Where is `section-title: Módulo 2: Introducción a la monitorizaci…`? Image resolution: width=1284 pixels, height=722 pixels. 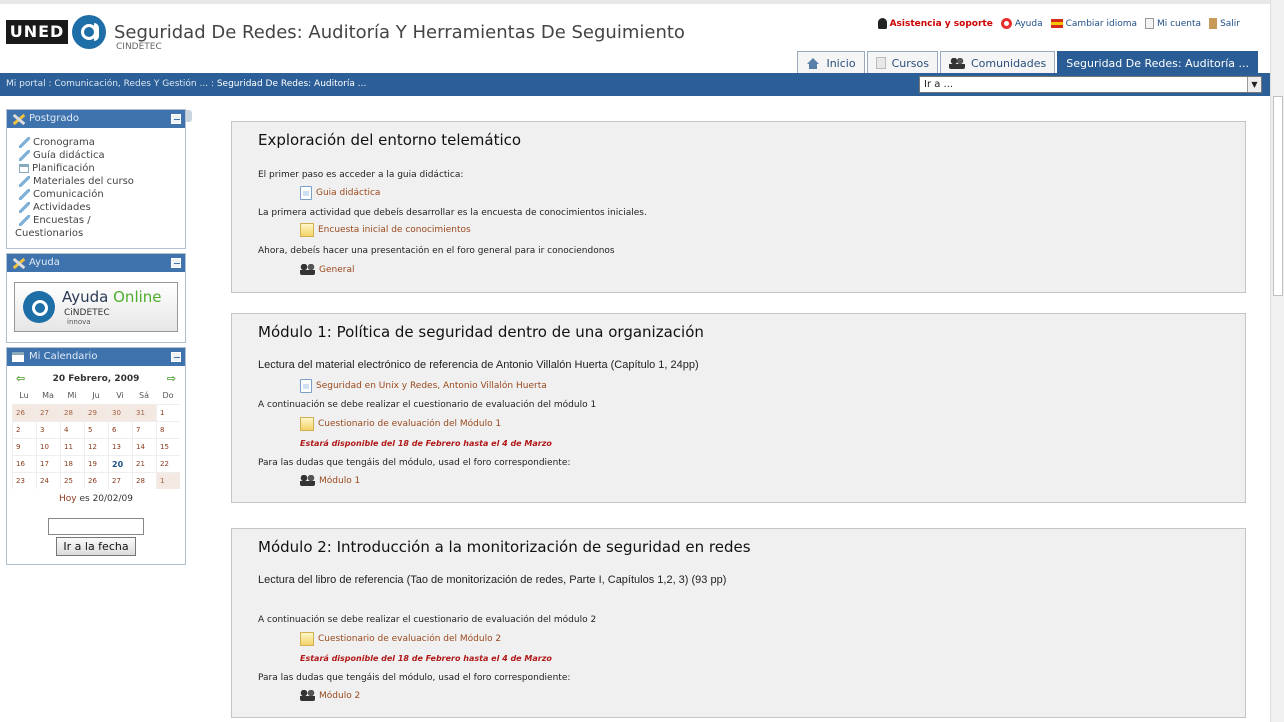 section-title: Módulo 2: Introducción a la monitorizaci… is located at coordinates (504, 547).